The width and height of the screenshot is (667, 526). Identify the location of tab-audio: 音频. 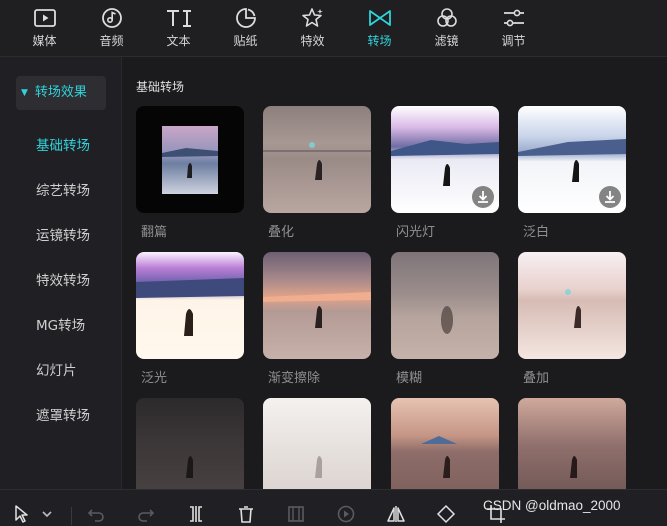
(111, 28).